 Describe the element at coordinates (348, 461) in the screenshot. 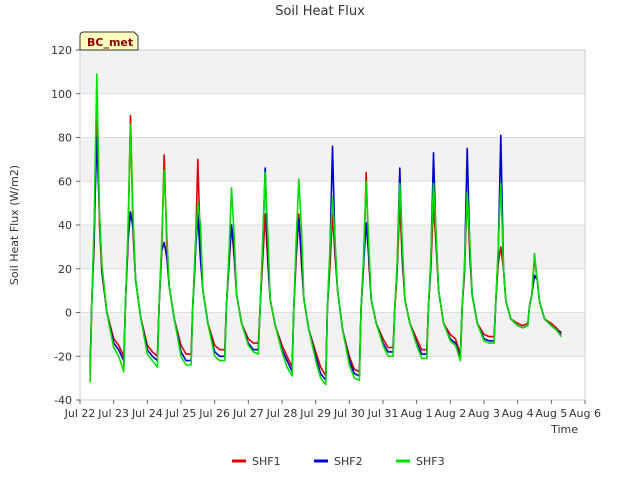

I see `legend-label-shf2: SHF2` at that location.